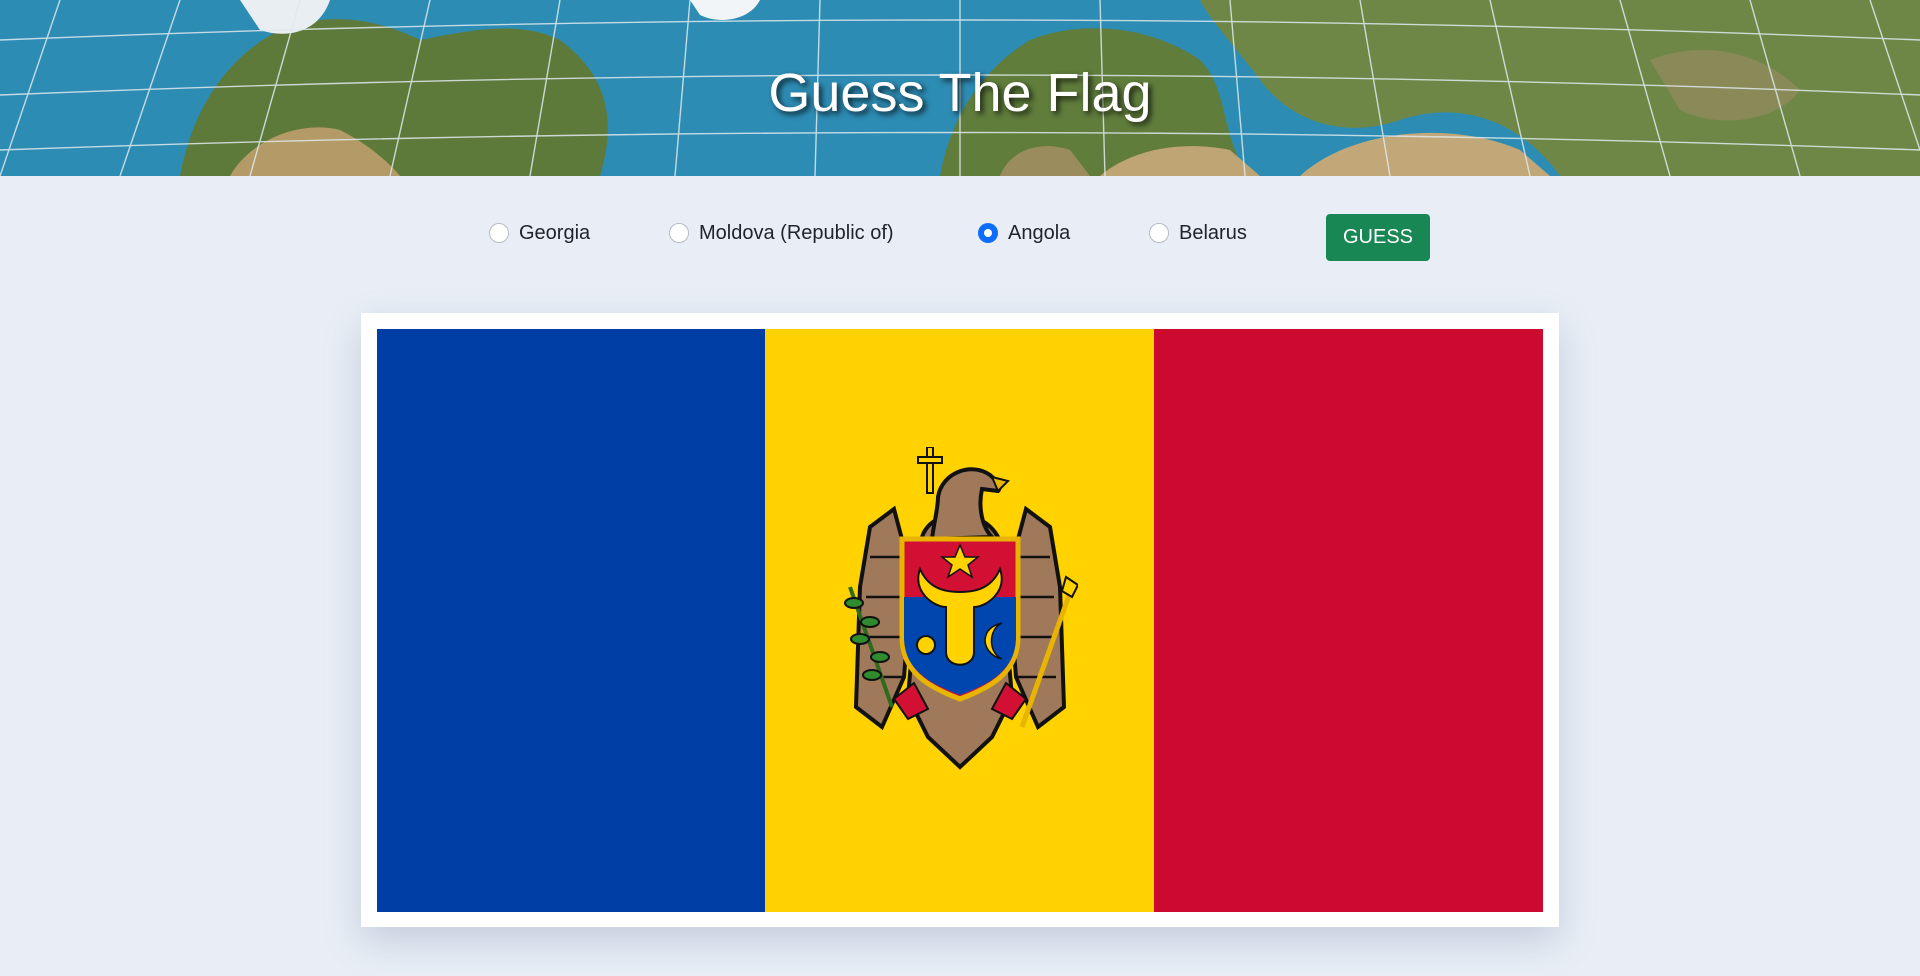 The image size is (1920, 976). What do you see at coordinates (571, 620) in the screenshot?
I see `flag-stripe-blue` at bounding box center [571, 620].